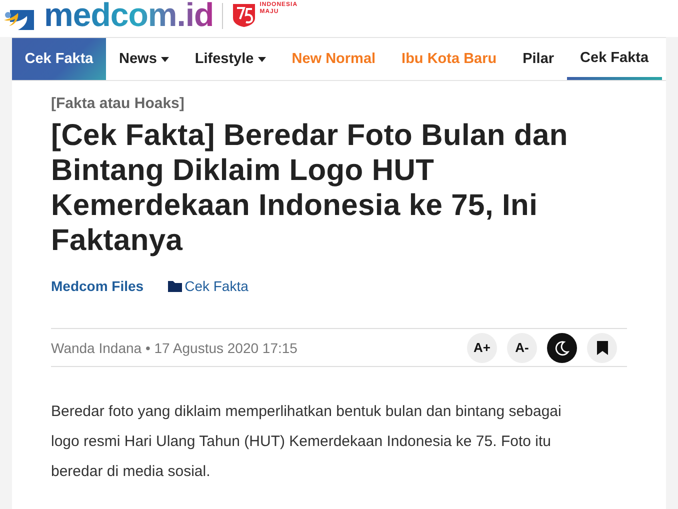 Image resolution: width=678 pixels, height=509 pixels. Describe the element at coordinates (216, 286) in the screenshot. I see `category-link: Cek Fakta` at that location.